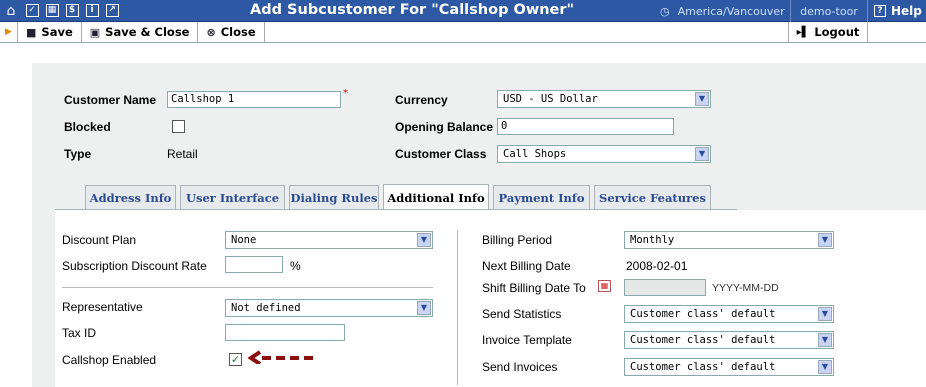 This screenshot has height=387, width=926. Describe the element at coordinates (527, 340) in the screenshot. I see `invoice-template-label: Invoice Template` at that location.